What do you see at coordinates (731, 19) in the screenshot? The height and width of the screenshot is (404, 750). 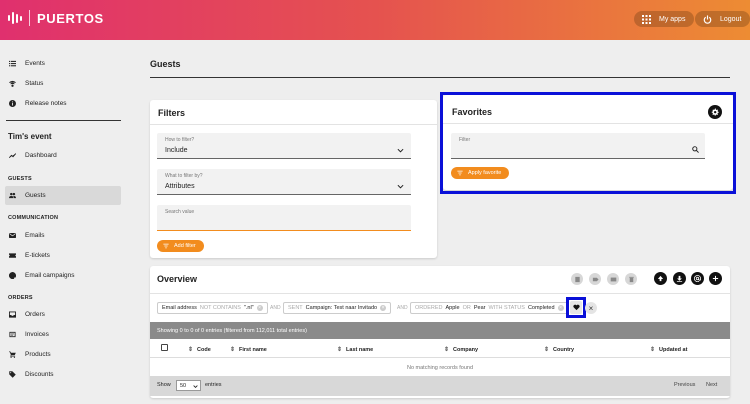 I see `logout-label: Logout` at bounding box center [731, 19].